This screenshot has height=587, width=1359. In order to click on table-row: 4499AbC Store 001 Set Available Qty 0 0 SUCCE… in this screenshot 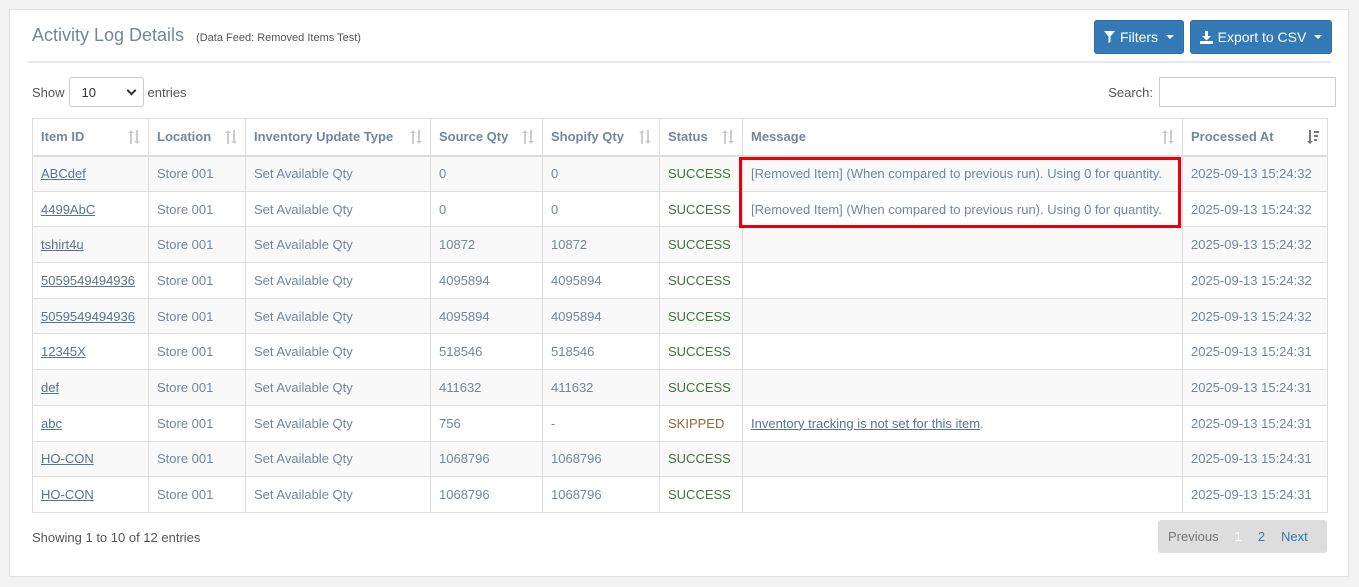, I will do `click(680, 209)`.